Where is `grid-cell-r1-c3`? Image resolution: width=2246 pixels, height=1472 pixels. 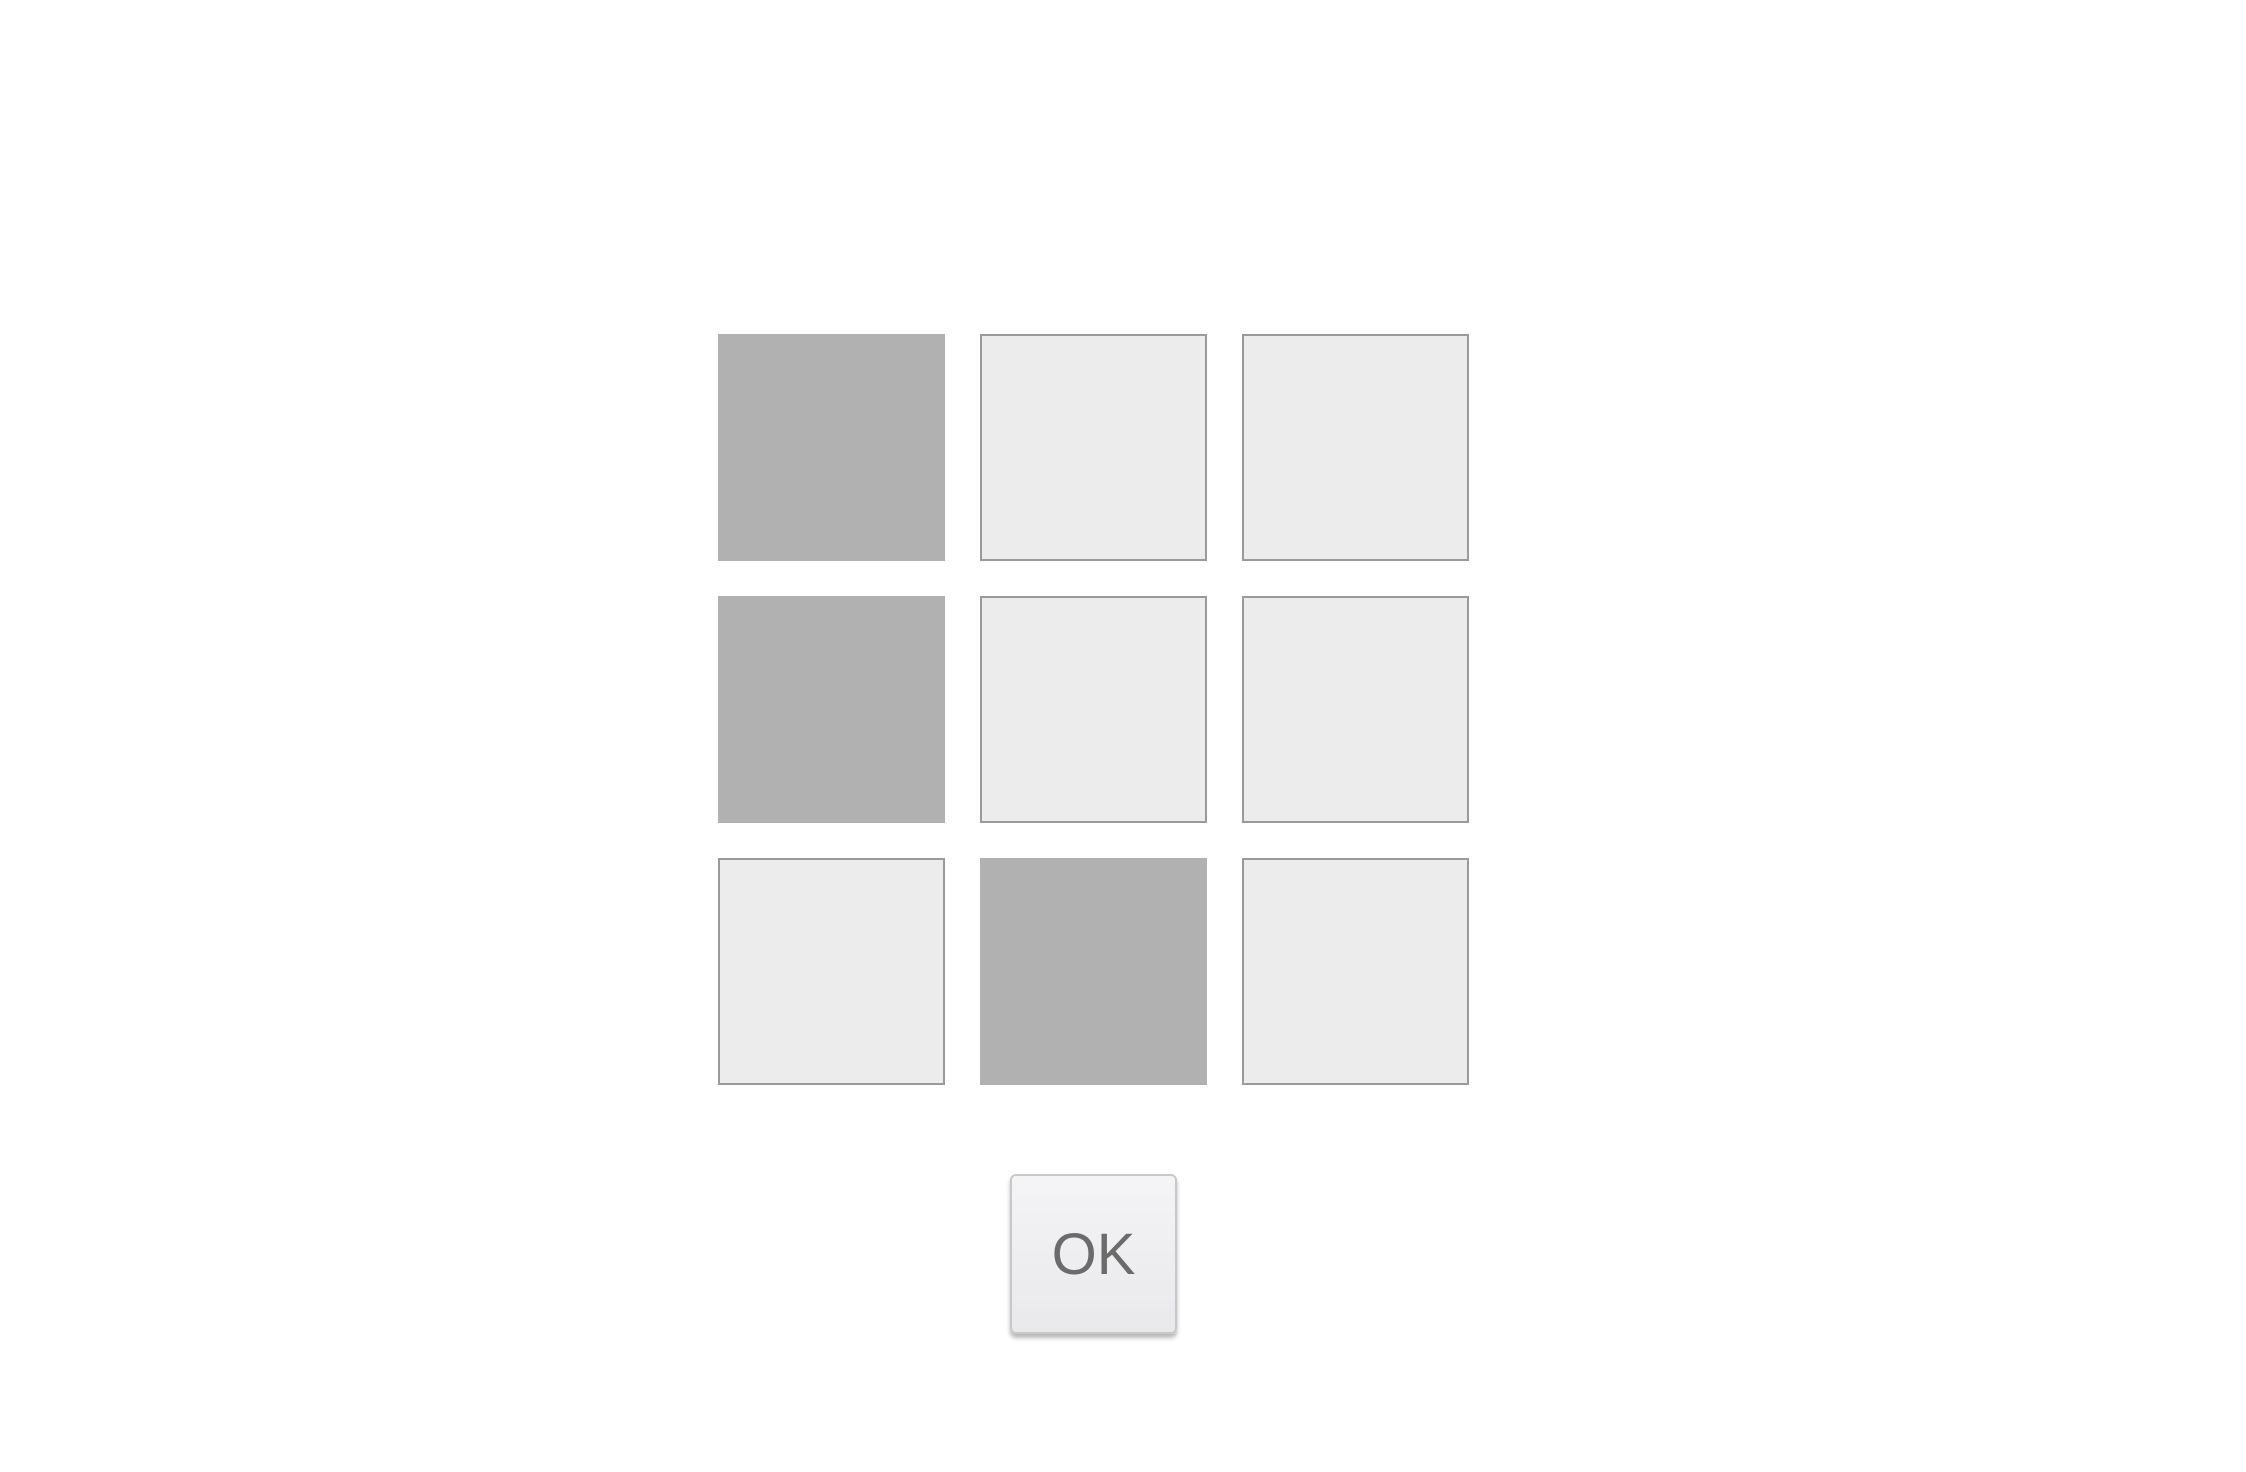 grid-cell-r1-c3 is located at coordinates (1355, 447).